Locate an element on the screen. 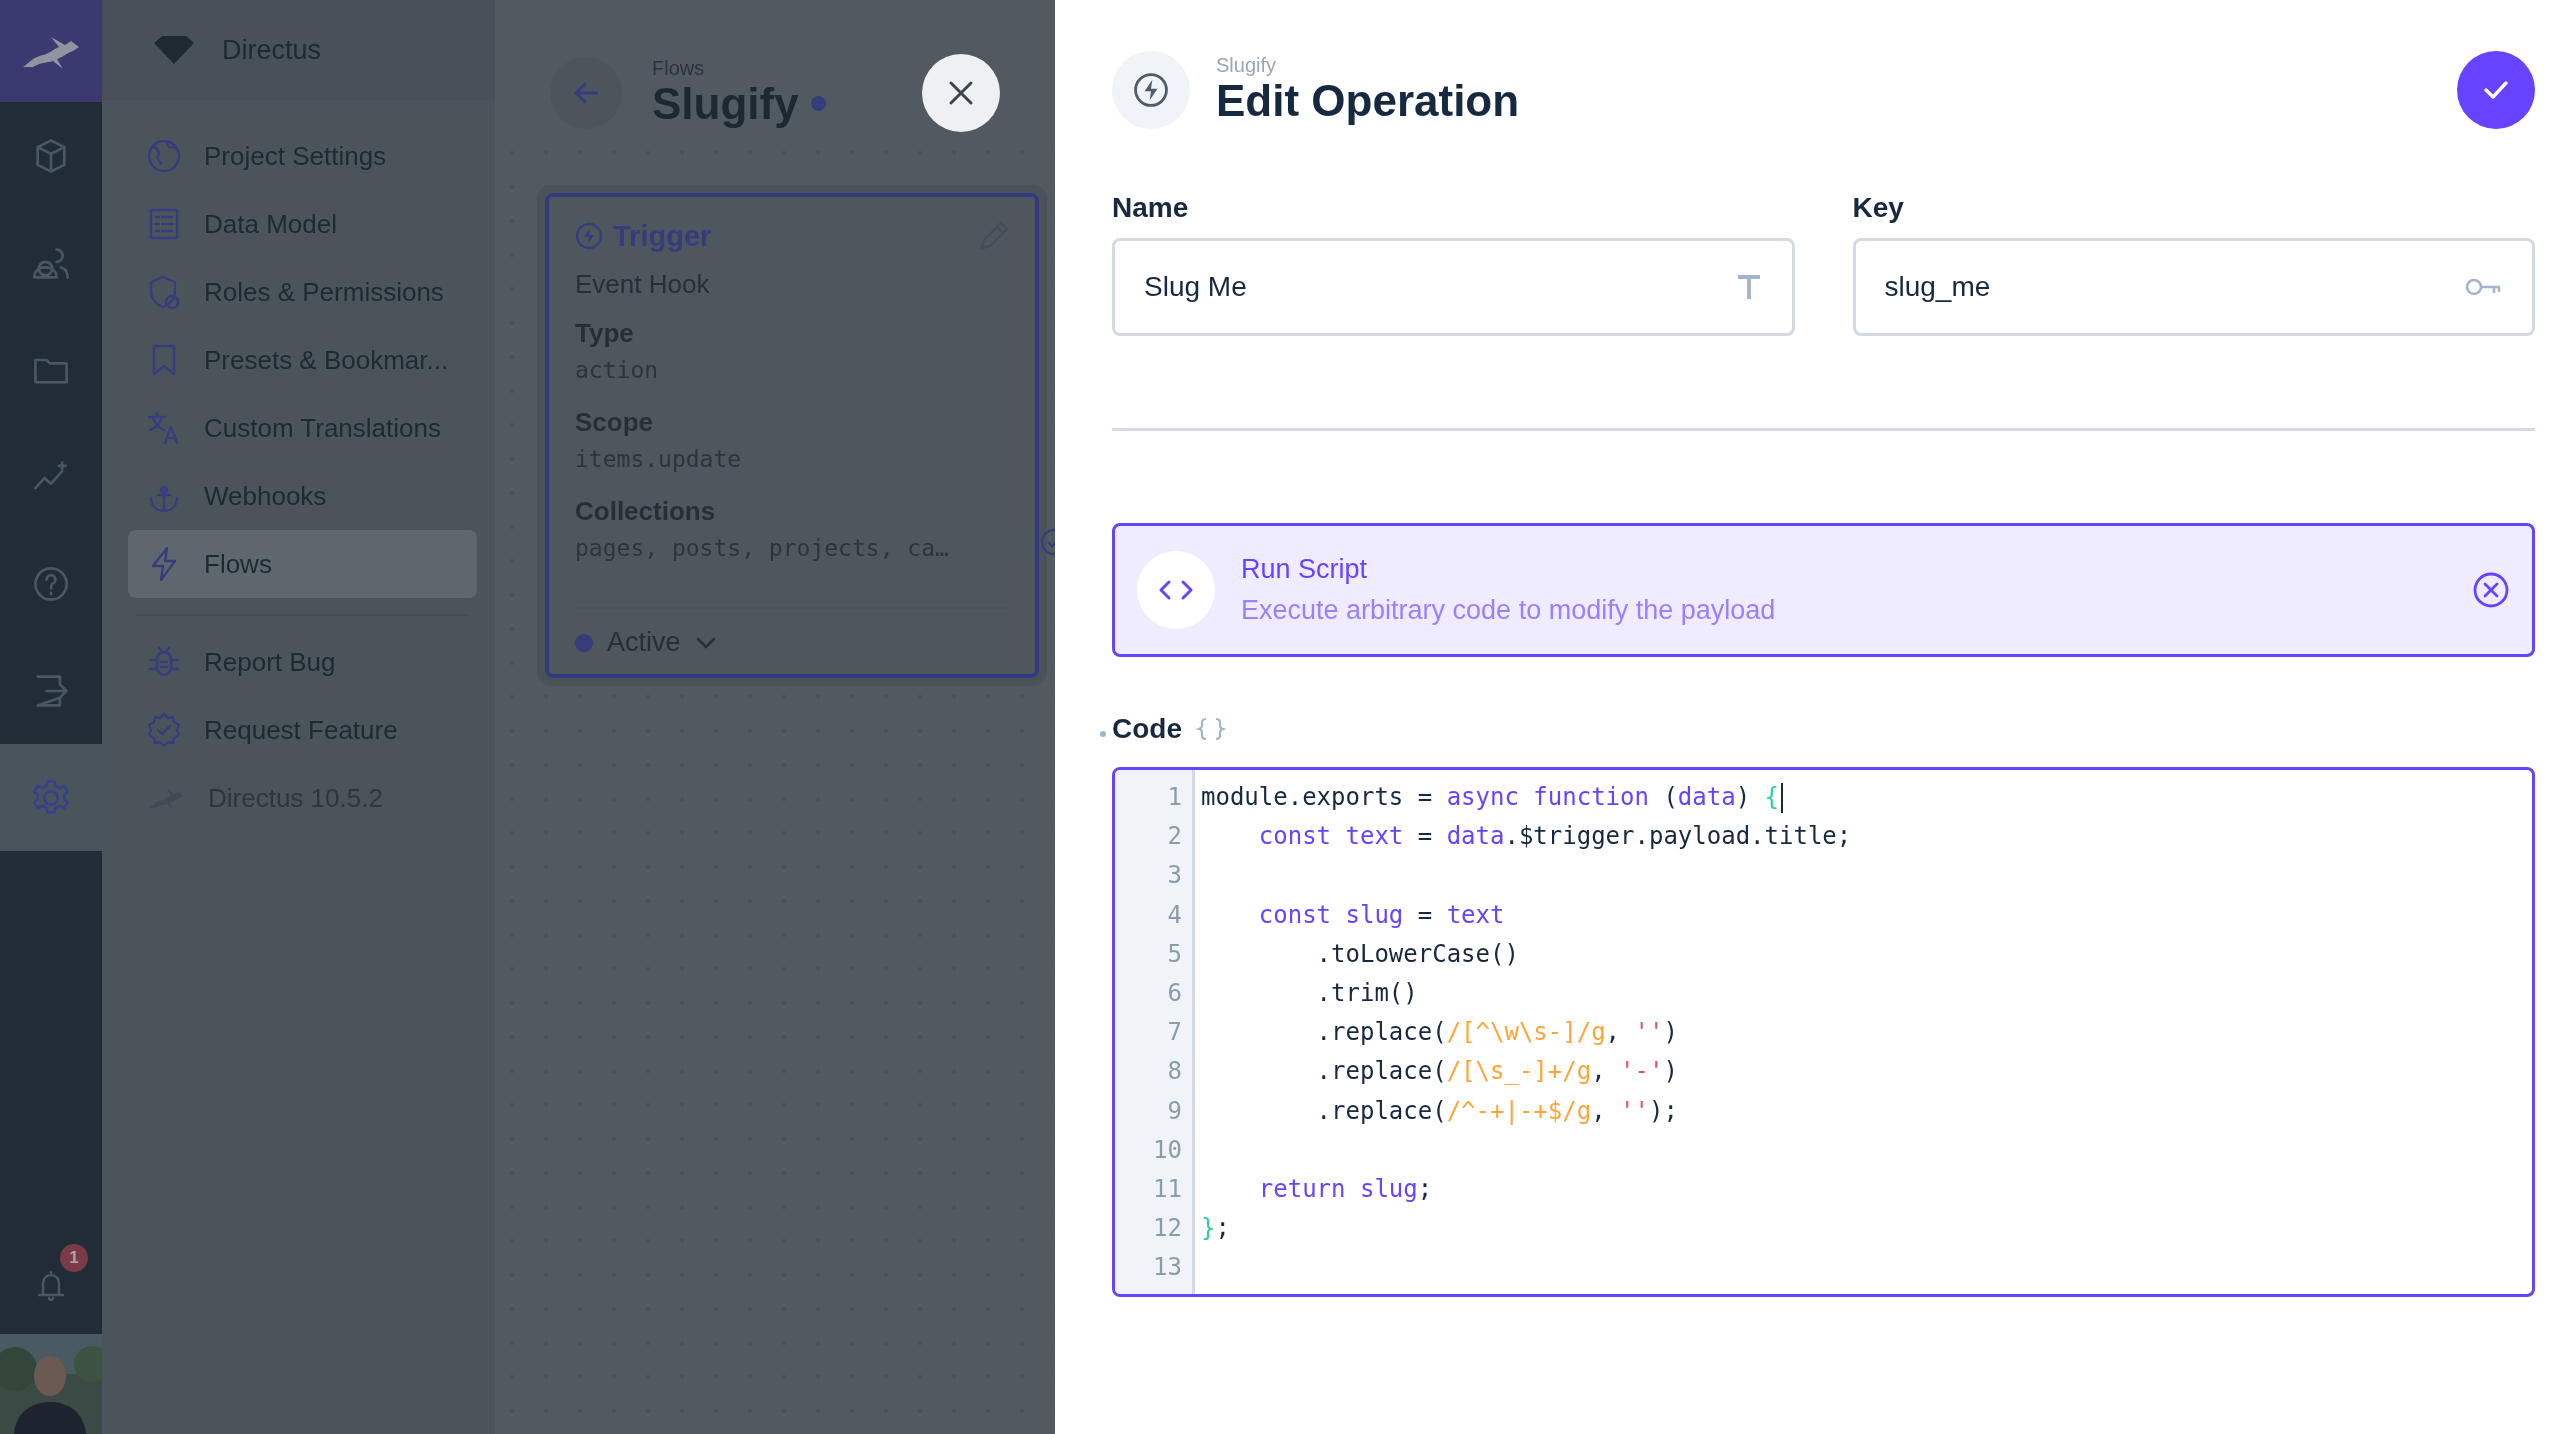 This screenshot has width=2560, height=1434. code-icon is located at coordinates (1176, 590).